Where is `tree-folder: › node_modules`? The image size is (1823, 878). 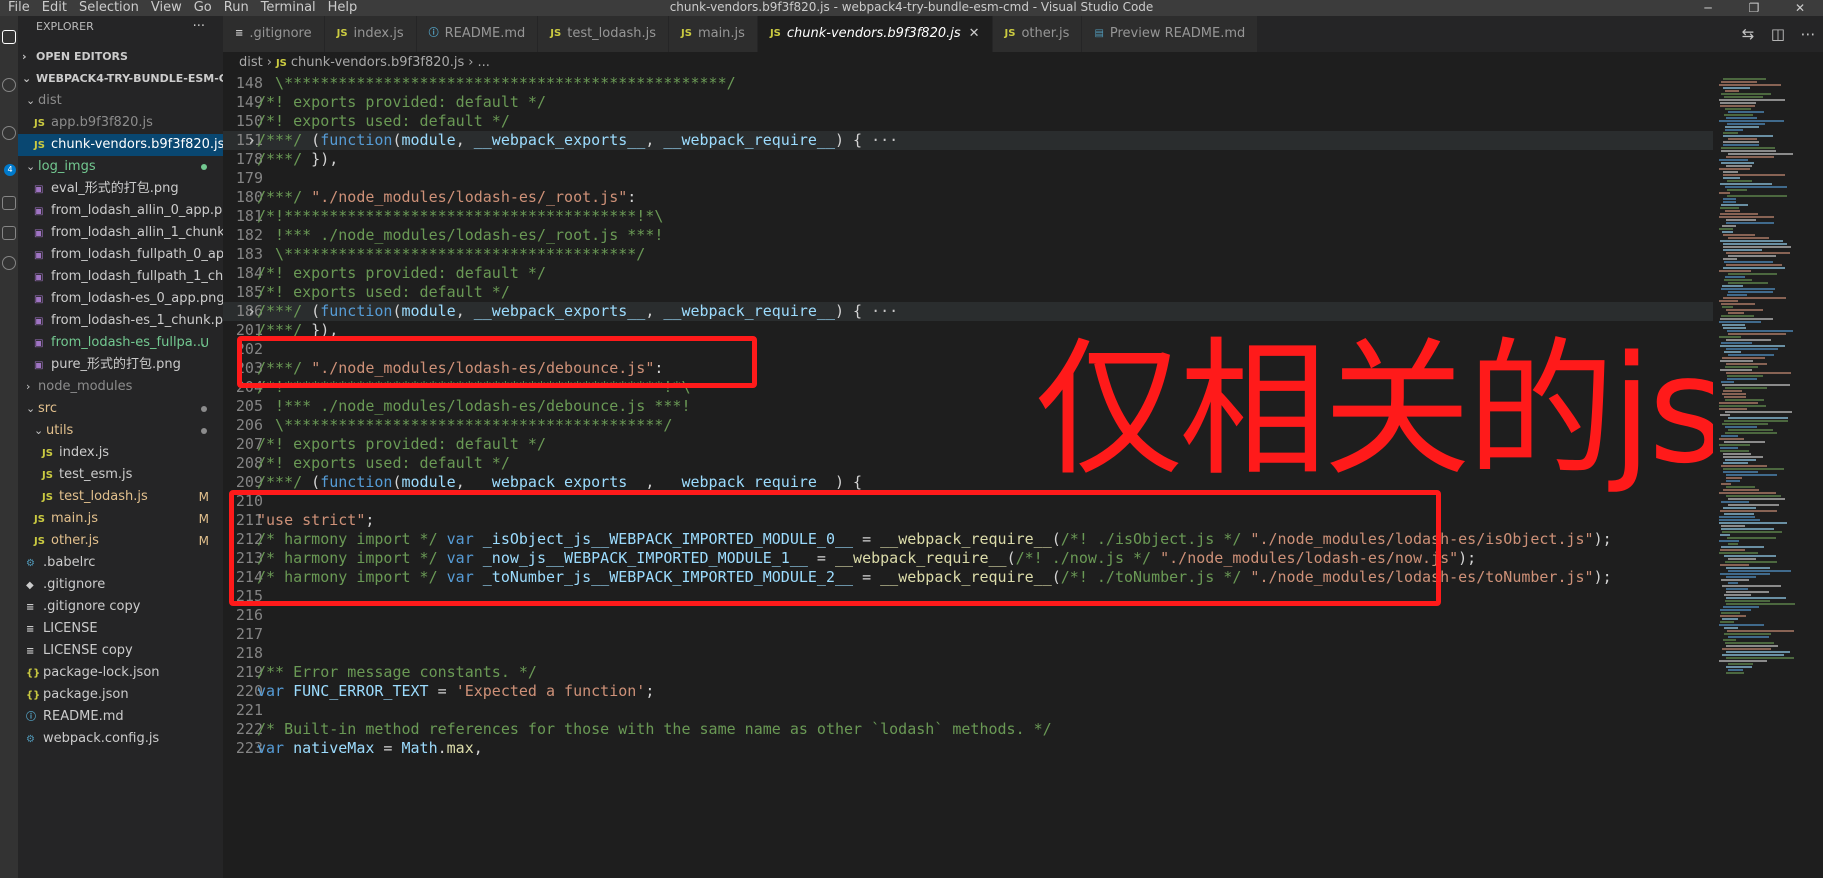
tree-folder: › node_modules is located at coordinates (120, 387).